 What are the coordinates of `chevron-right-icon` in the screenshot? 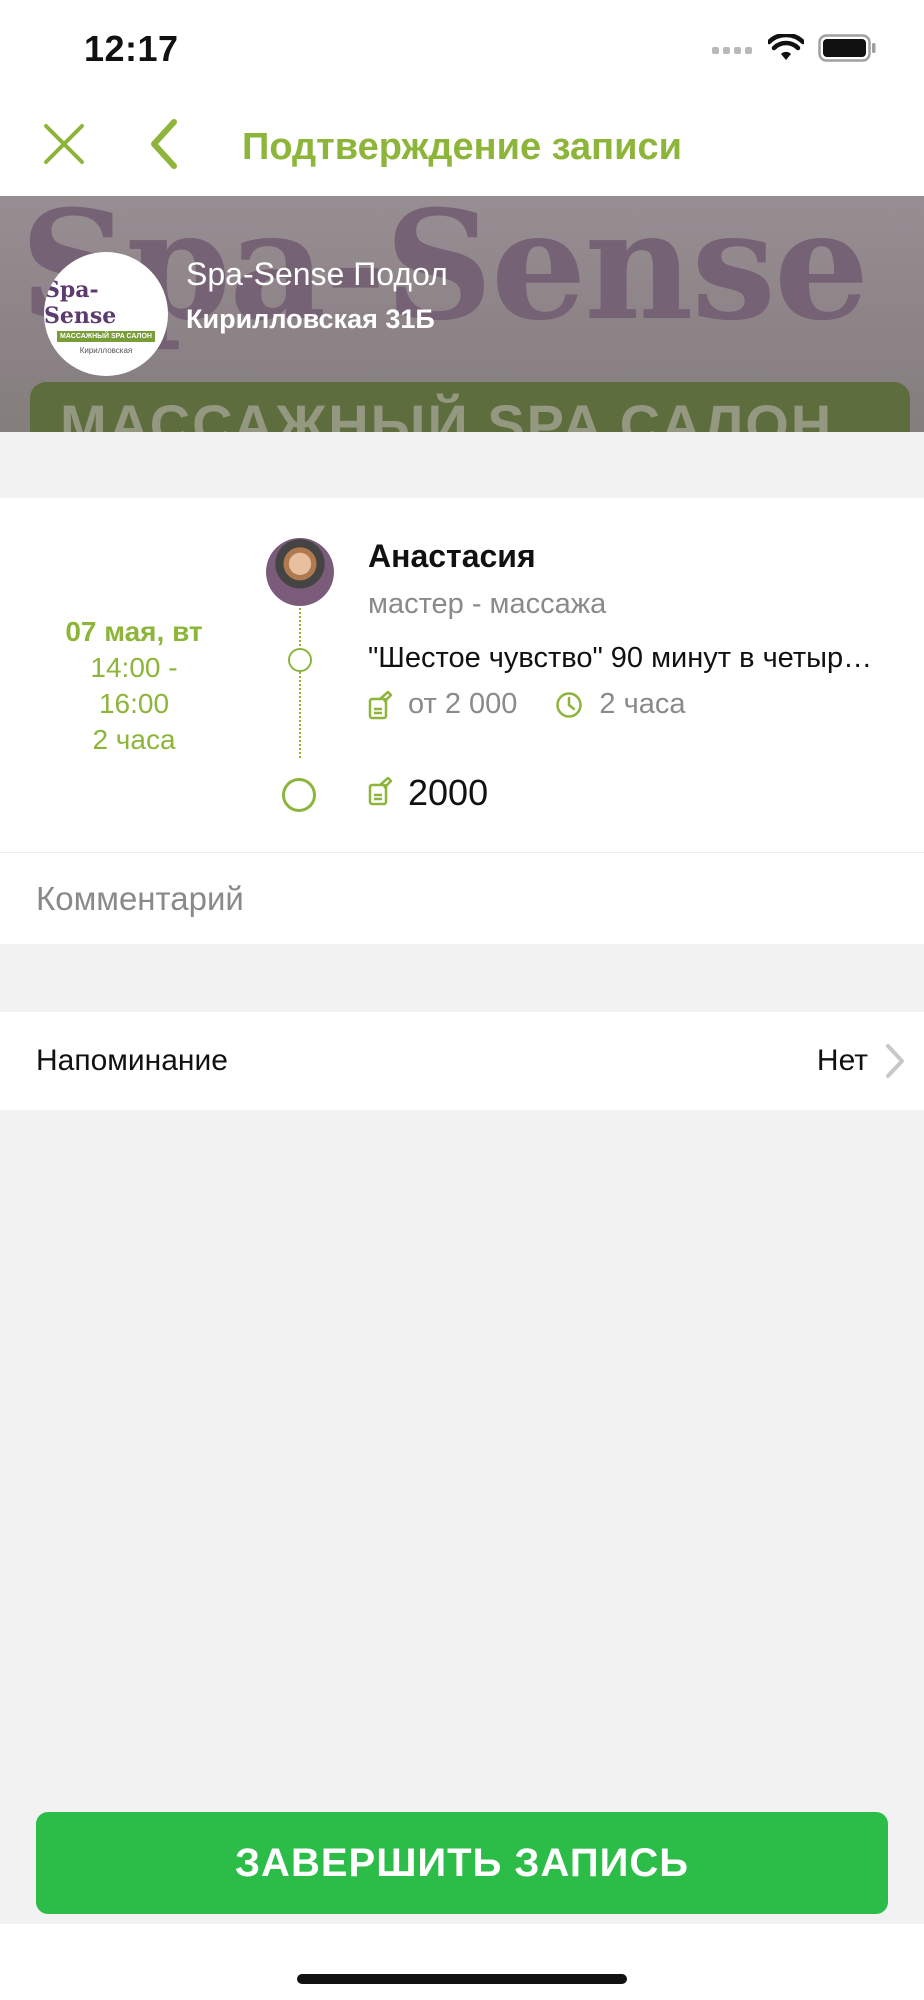 It's located at (895, 1063).